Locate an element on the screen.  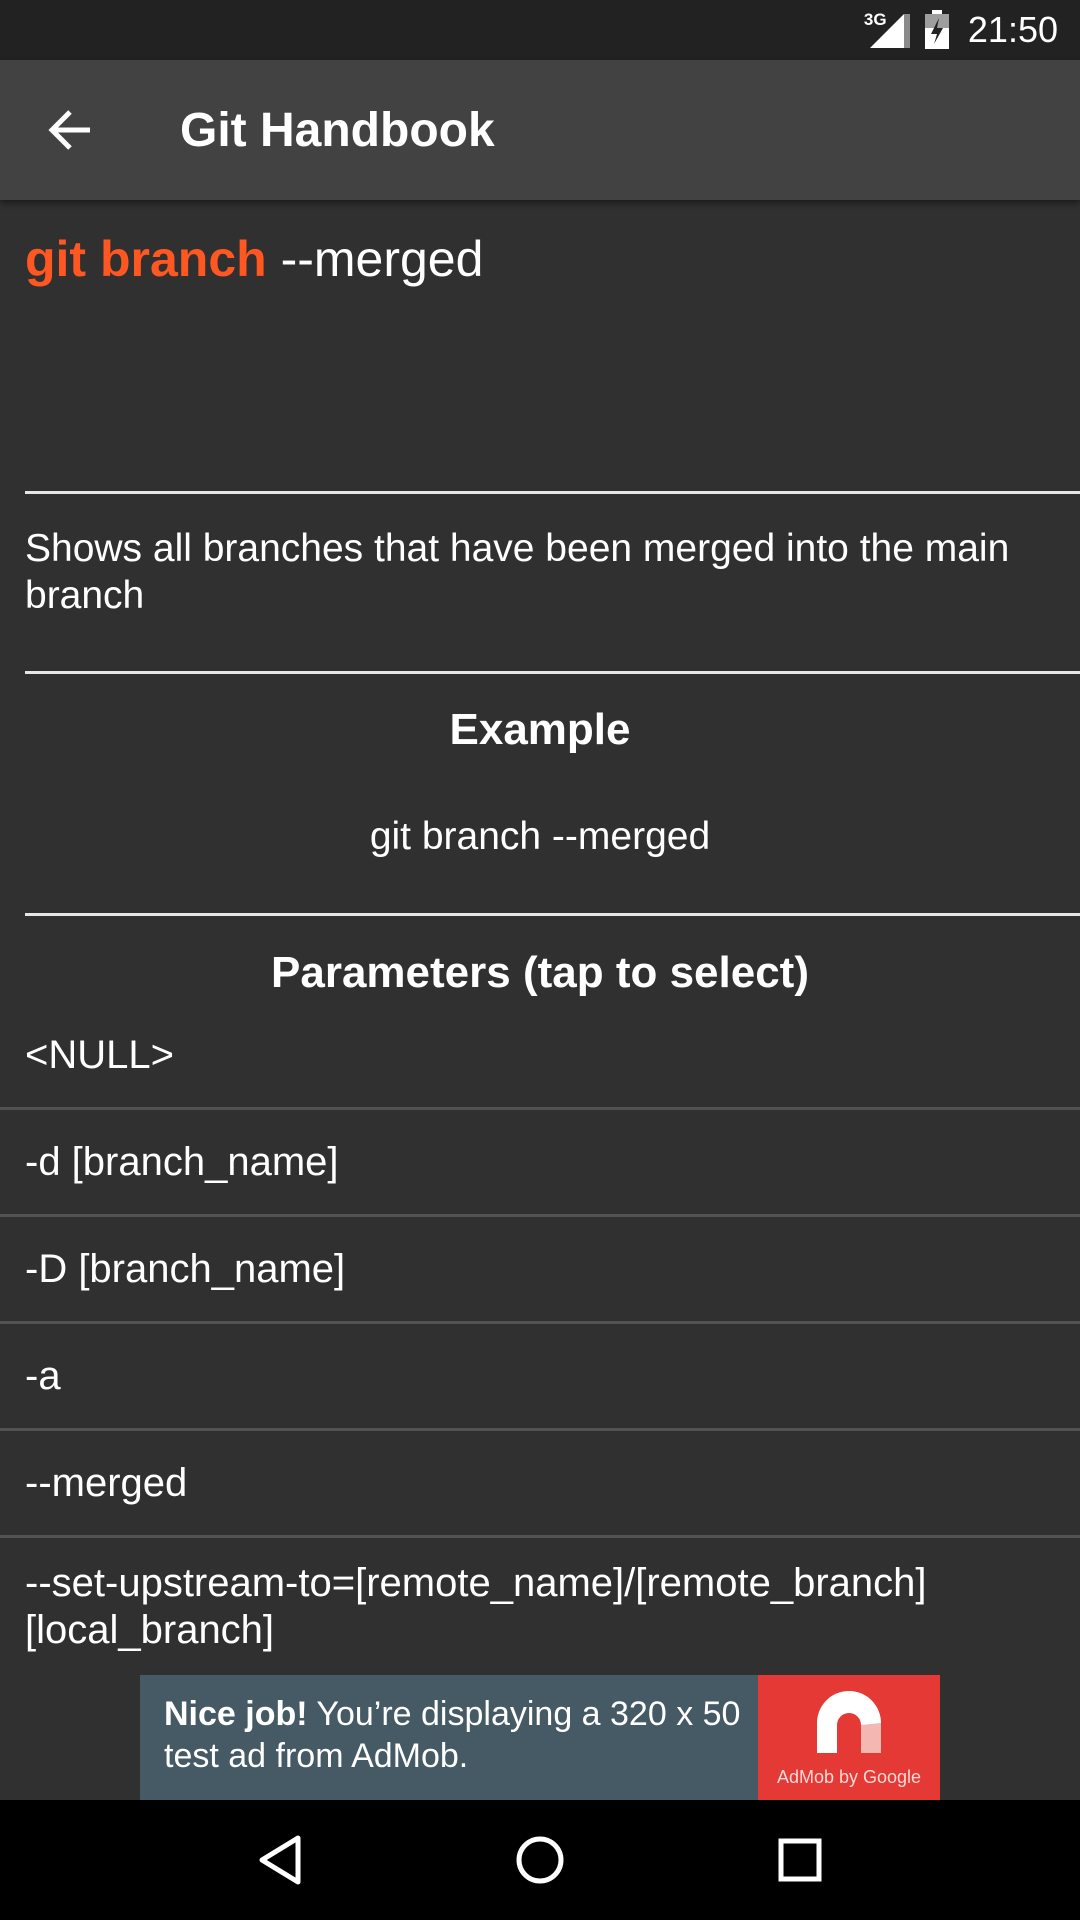
status-bar: 3G 21:50 is located at coordinates (540, 30).